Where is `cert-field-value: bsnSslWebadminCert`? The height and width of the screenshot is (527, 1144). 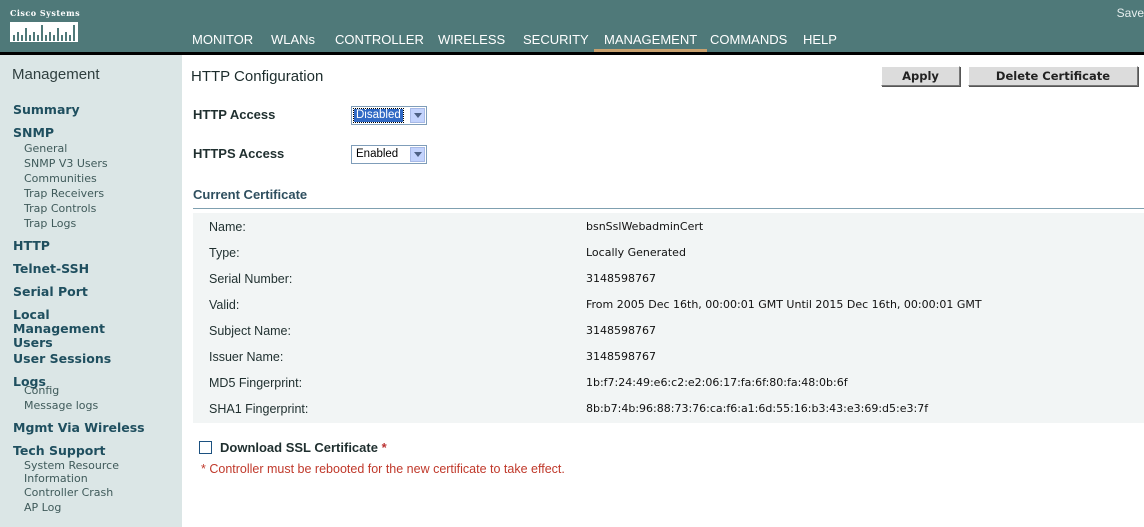 cert-field-value: bsnSslWebadminCert is located at coordinates (645, 226).